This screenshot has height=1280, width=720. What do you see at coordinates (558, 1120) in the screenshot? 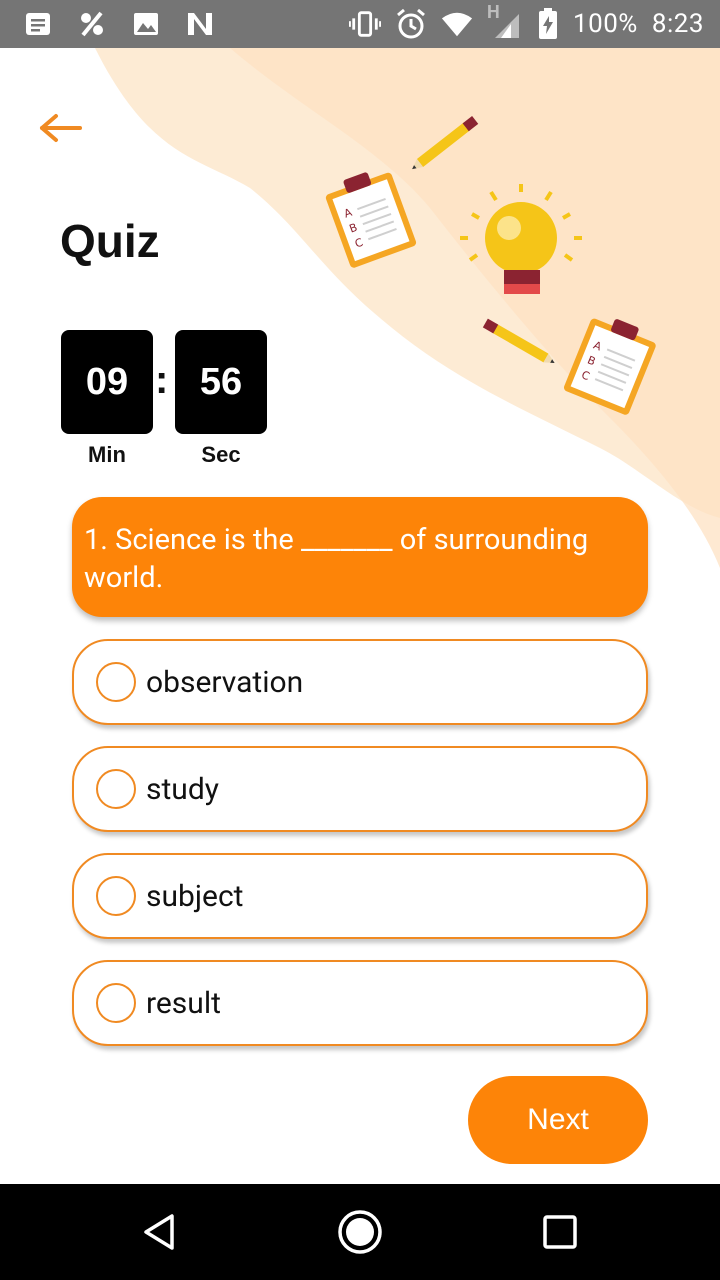
I see `next-button: Next` at bounding box center [558, 1120].